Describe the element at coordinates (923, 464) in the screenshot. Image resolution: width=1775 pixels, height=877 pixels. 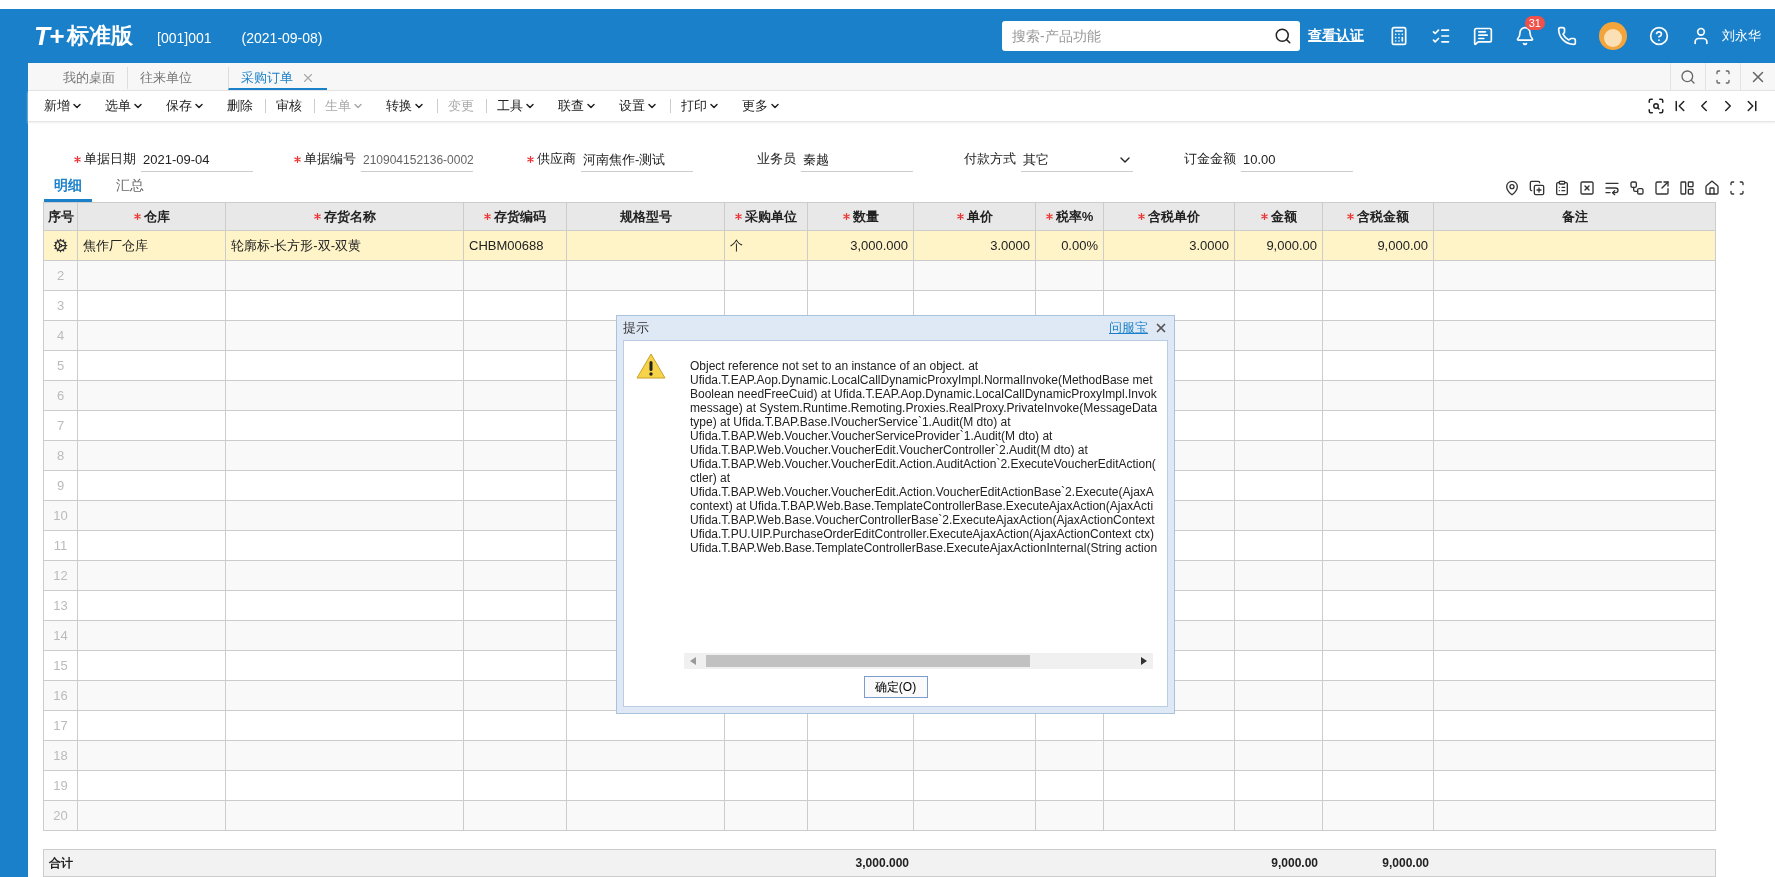
I see `error-message-line: Ufida.T.BAP.Web.Voucher.VoucherEdit.Action.AuditAction`2.ExecuteVoucherEditAction(` at that location.